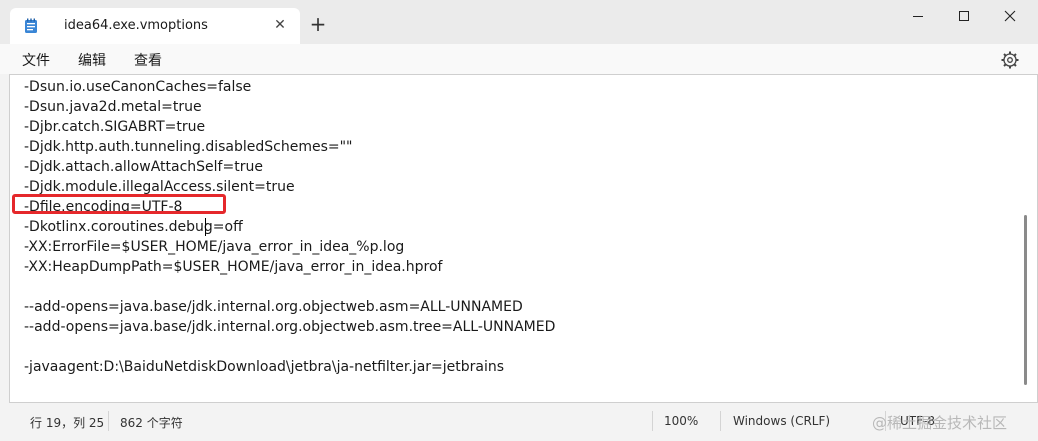 The image size is (1038, 441). What do you see at coordinates (138, 87) in the screenshot?
I see `text-line: -Dsun.io.useCanonCaches=false` at bounding box center [138, 87].